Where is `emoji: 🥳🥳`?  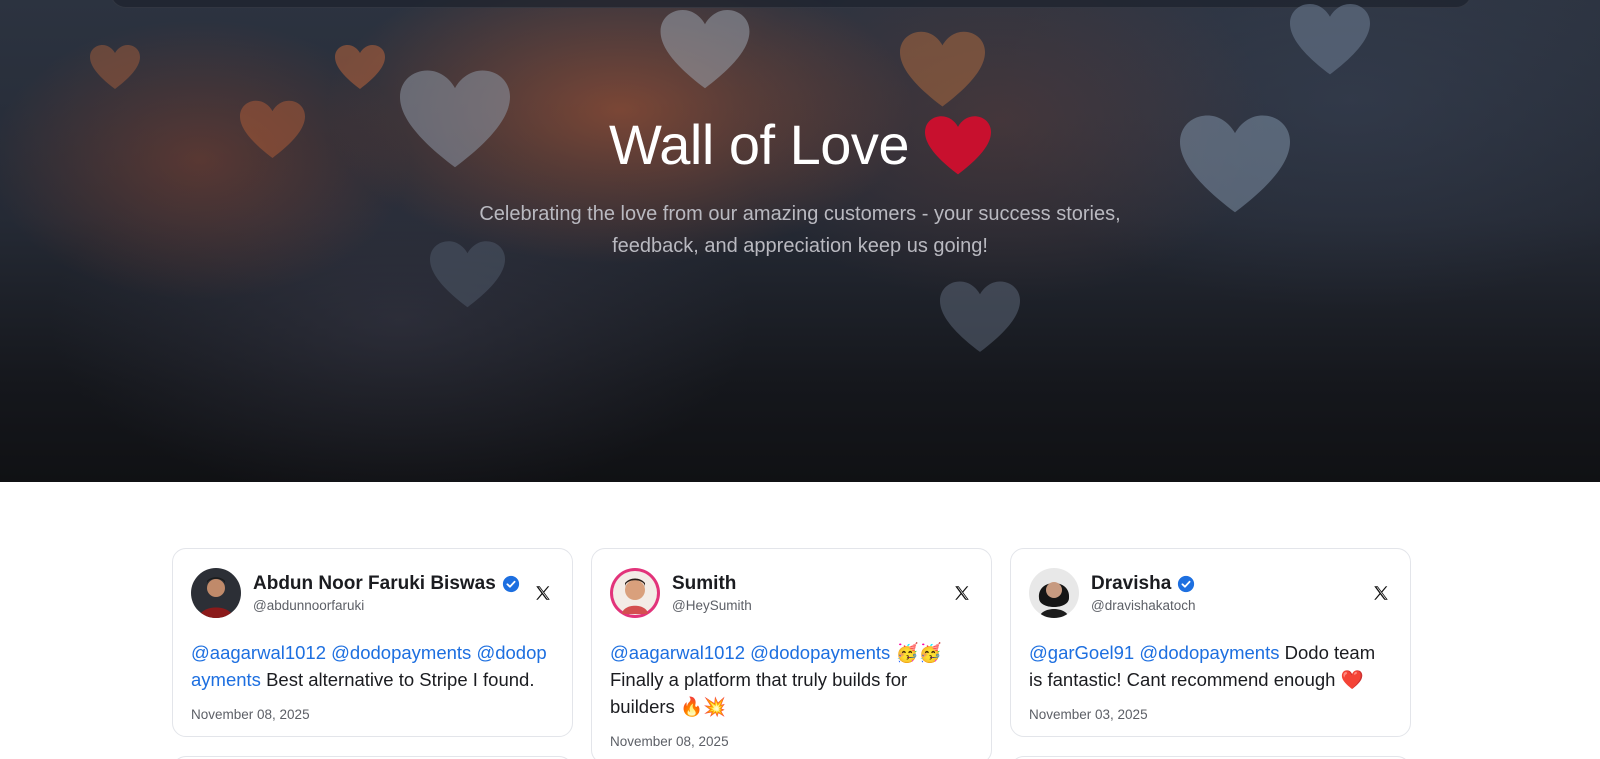 emoji: 🥳🥳 is located at coordinates (918, 652).